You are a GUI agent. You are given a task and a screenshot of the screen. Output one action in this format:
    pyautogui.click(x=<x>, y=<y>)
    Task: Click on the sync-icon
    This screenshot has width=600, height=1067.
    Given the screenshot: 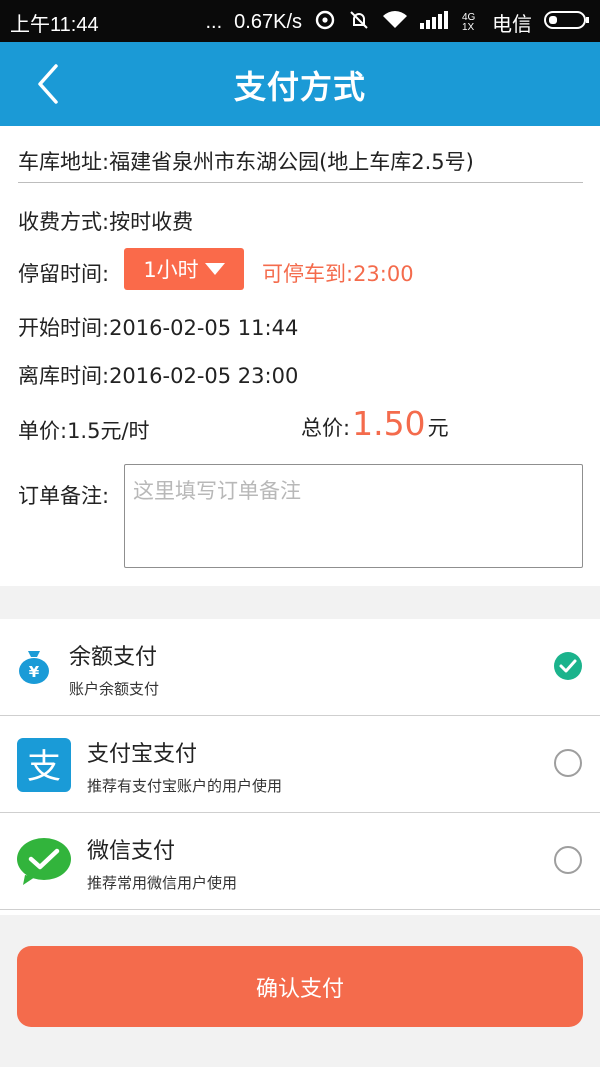 What is the action you would take?
    pyautogui.click(x=325, y=23)
    